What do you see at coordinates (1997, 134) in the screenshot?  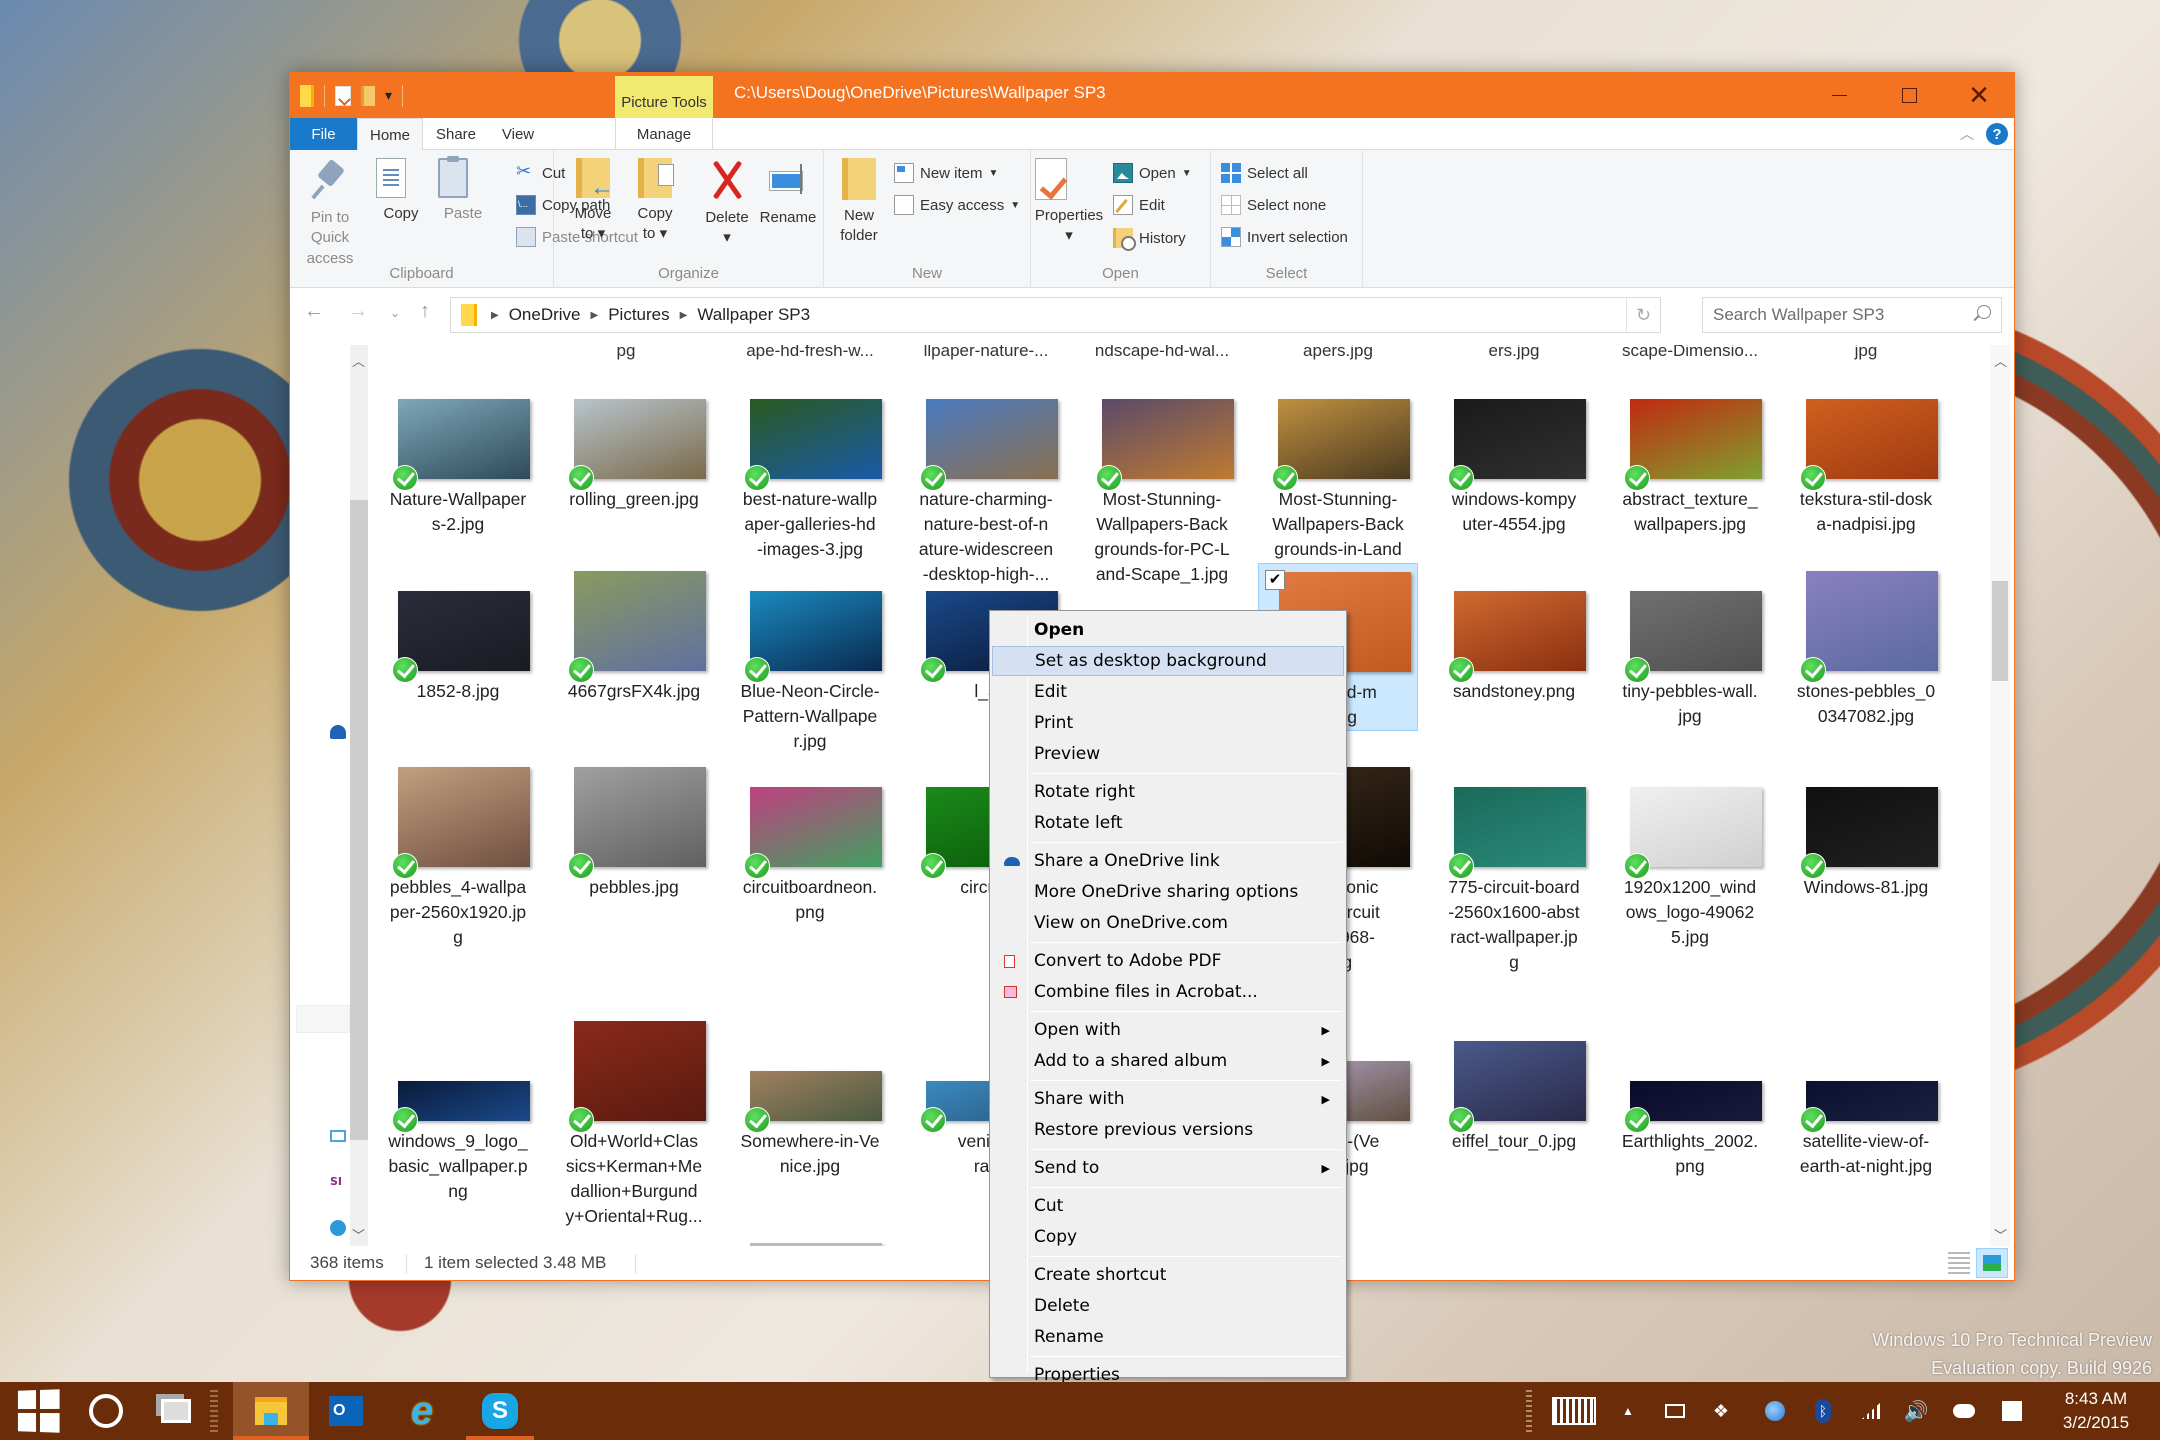 I see `help-icon: ?` at bounding box center [1997, 134].